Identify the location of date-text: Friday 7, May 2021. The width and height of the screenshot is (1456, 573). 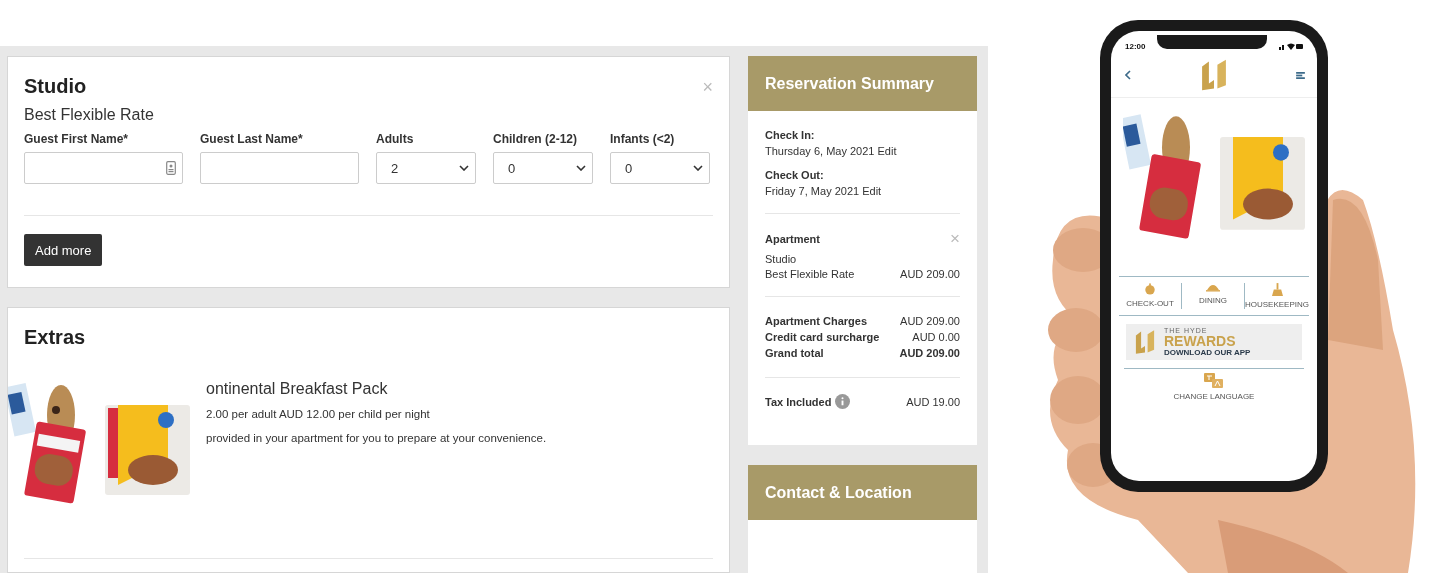
(812, 191).